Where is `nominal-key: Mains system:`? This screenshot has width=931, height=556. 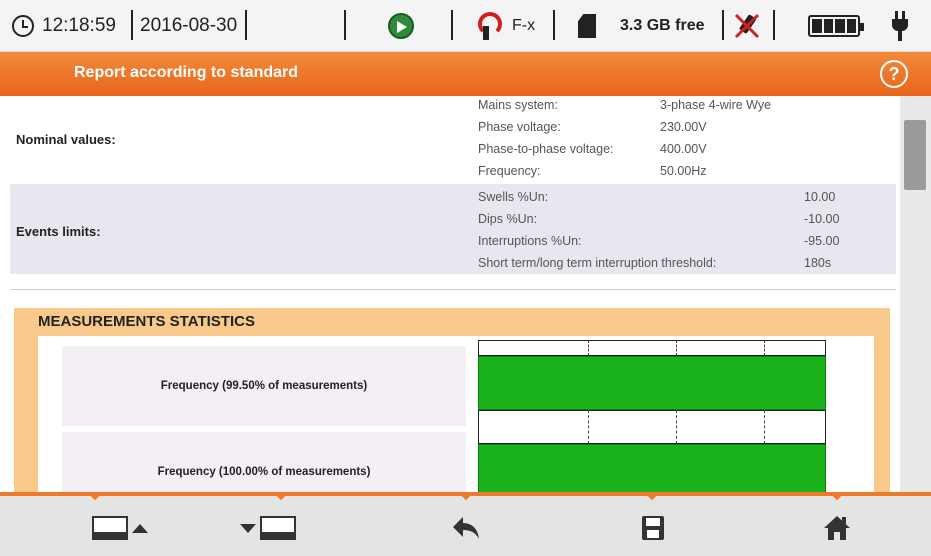
nominal-key: Mains system: is located at coordinates (518, 105).